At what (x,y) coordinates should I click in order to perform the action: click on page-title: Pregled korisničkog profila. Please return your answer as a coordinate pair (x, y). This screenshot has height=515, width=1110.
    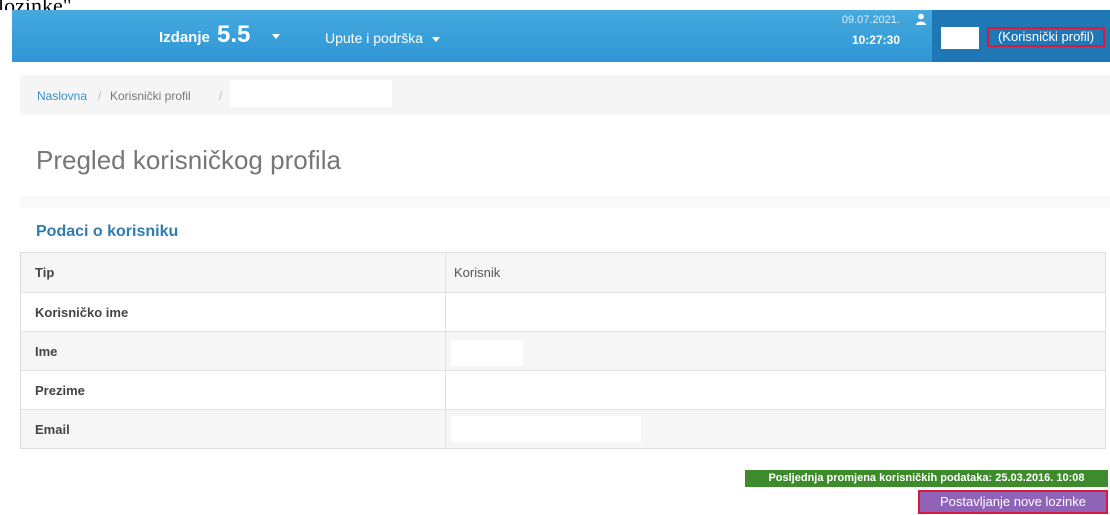
    Looking at the image, I should click on (188, 160).